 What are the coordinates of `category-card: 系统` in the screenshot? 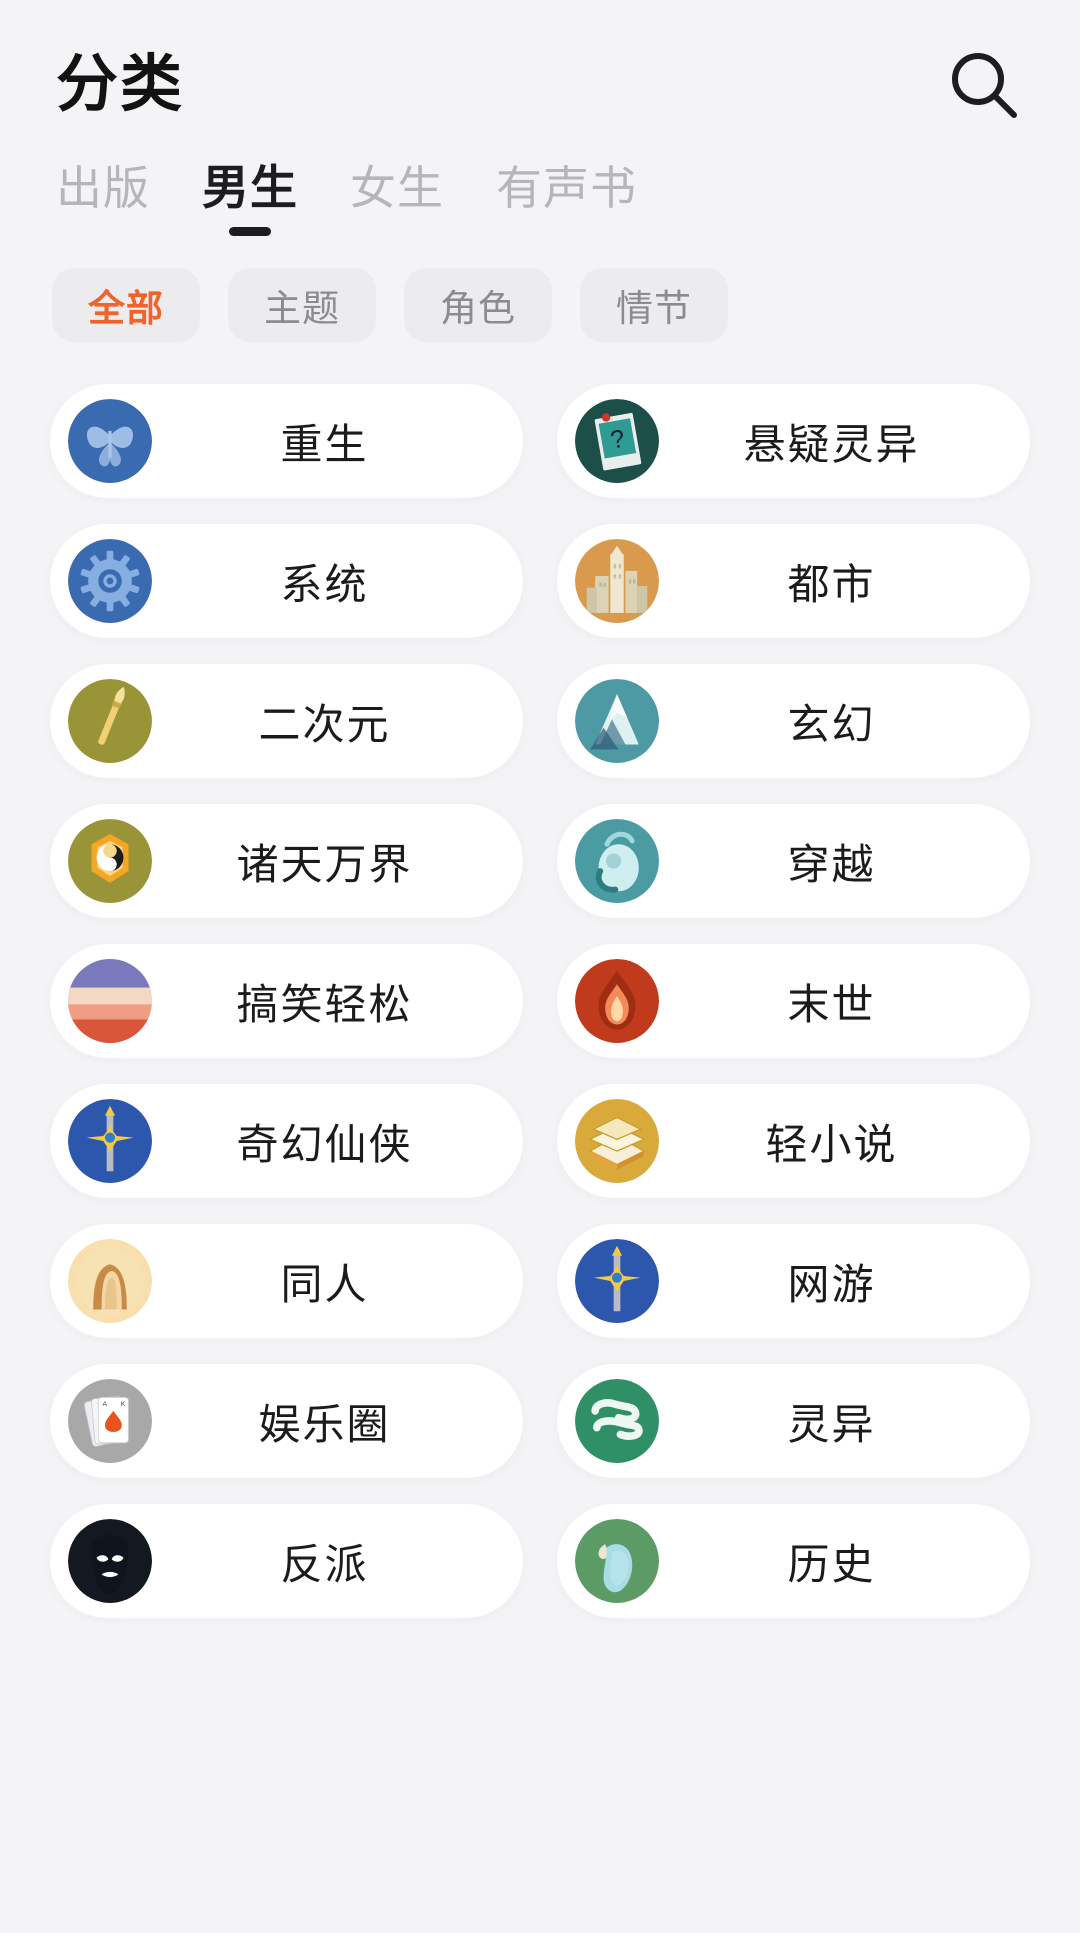 It's located at (286, 581).